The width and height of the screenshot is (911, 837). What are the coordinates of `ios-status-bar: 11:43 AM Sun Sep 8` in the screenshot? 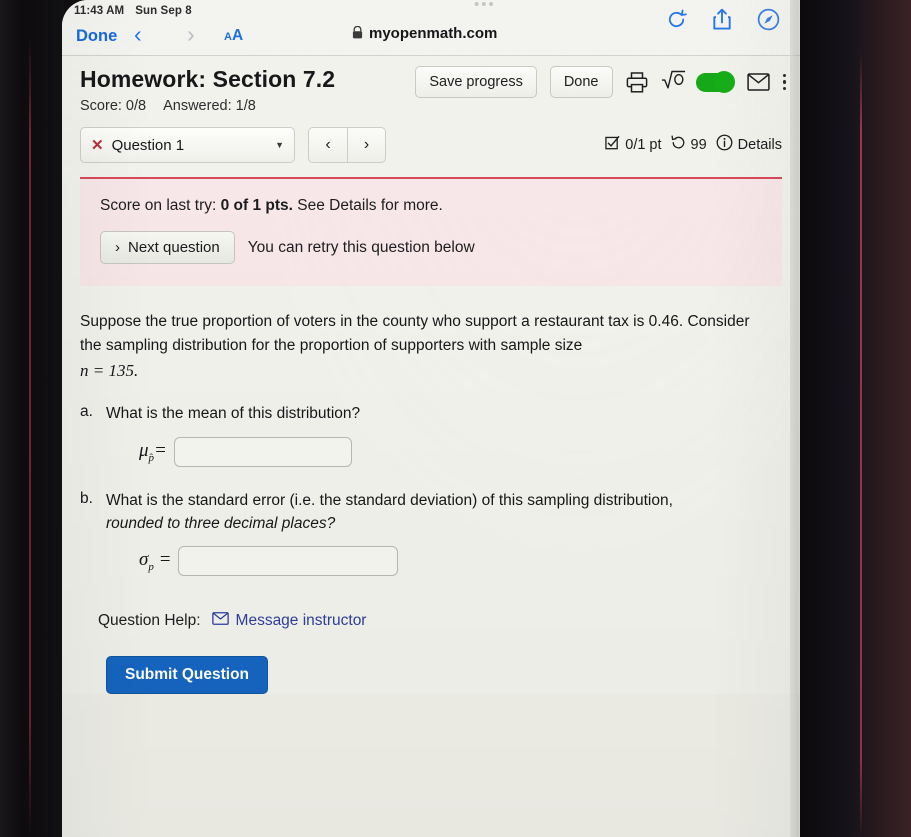 It's located at (133, 11).